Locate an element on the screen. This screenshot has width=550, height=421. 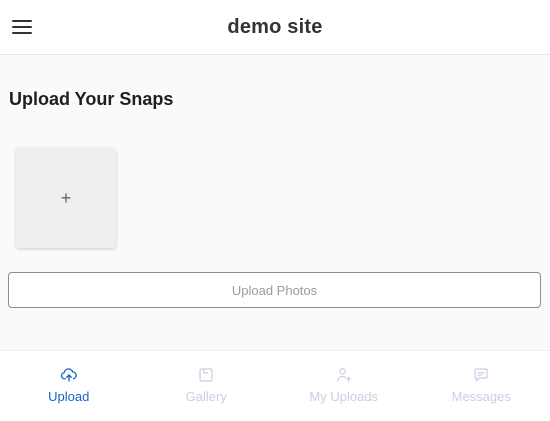
user-upload-icon is located at coordinates (344, 375).